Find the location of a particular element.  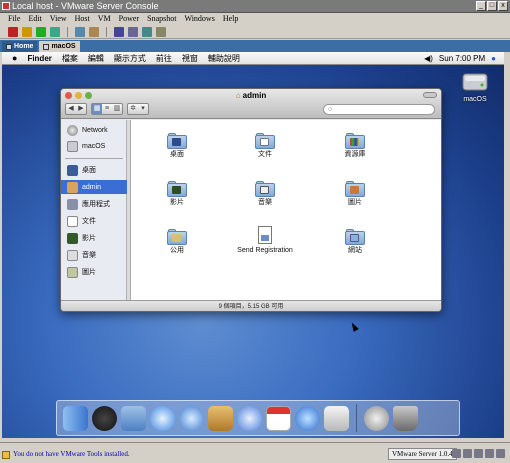

menu-host: Host is located at coordinates (82, 19).